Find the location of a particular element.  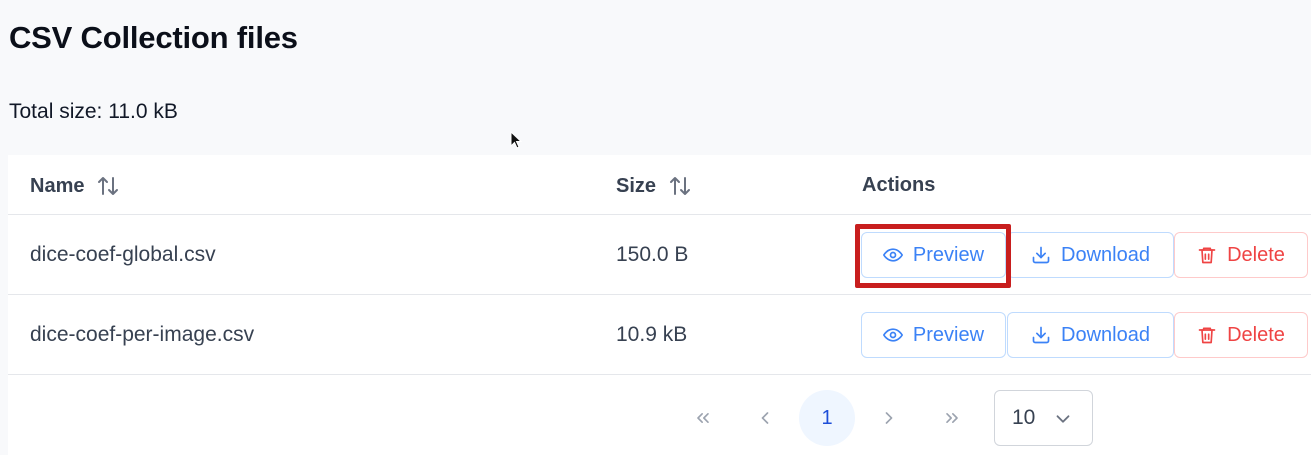

column-header-size-label: Size is located at coordinates (636, 185).